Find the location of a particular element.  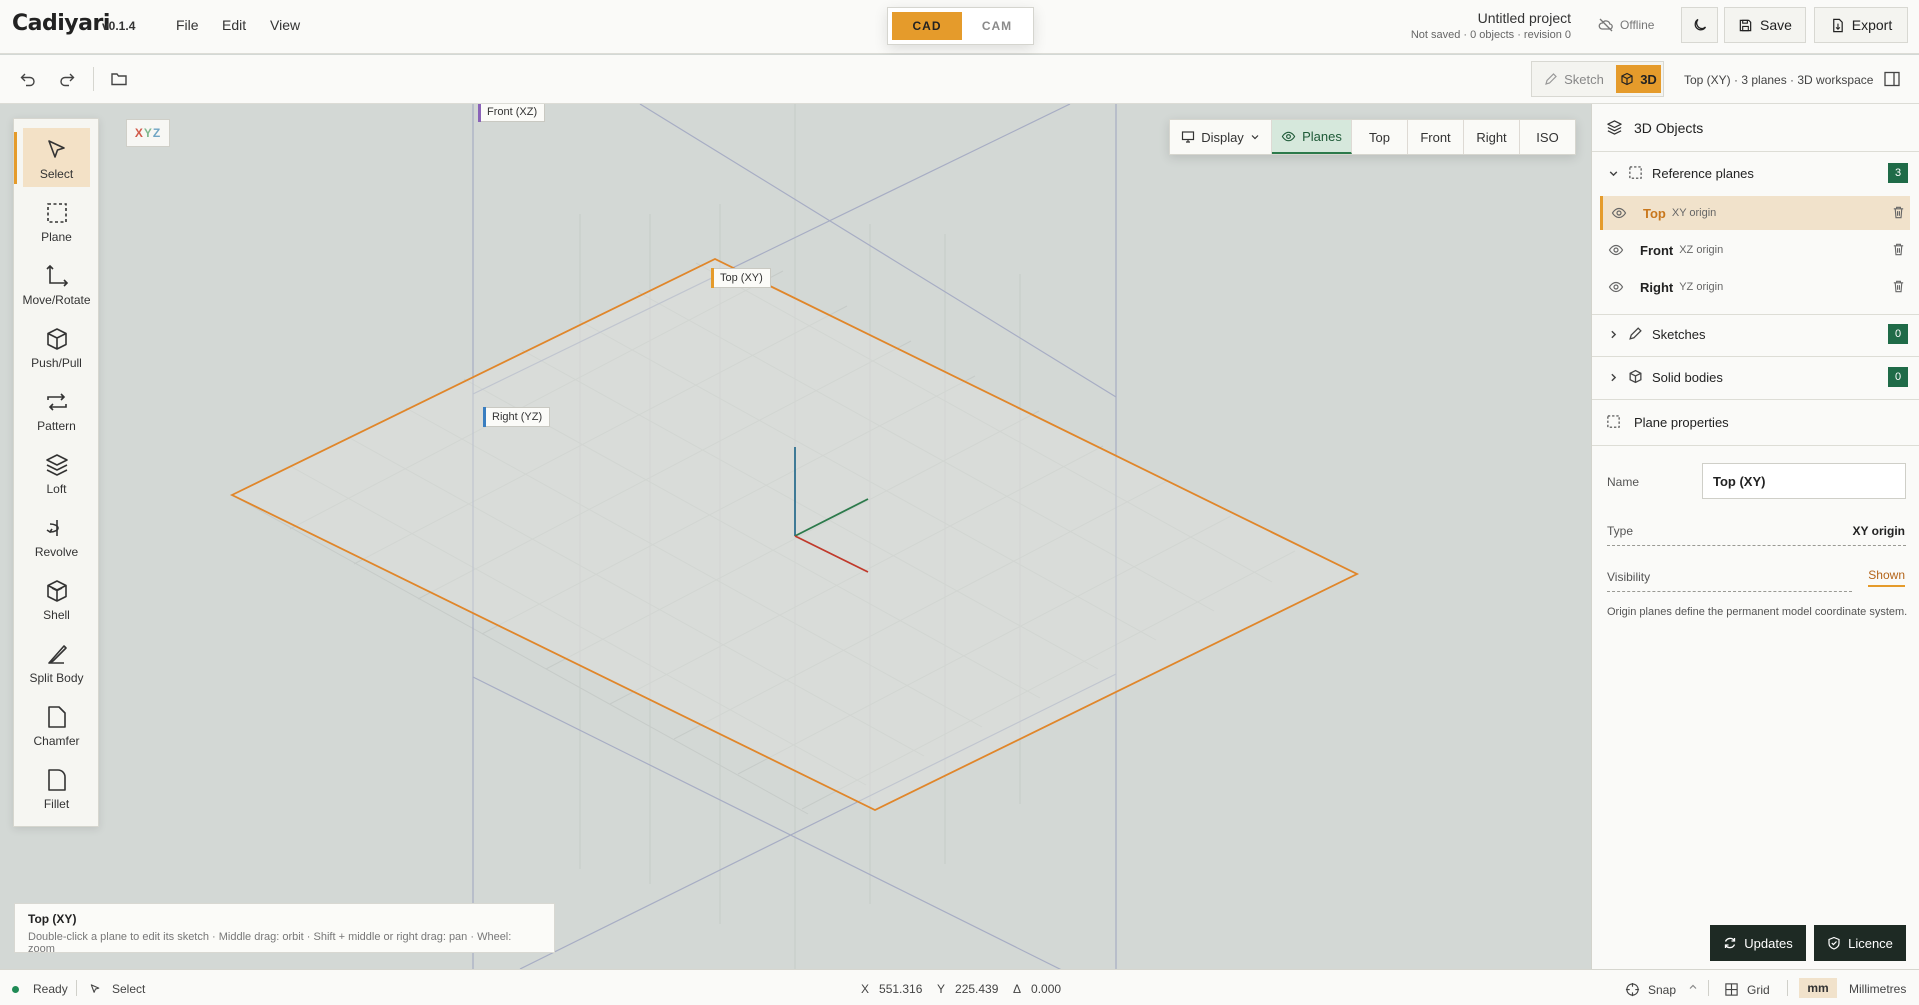

y-label: Y is located at coordinates (941, 989).